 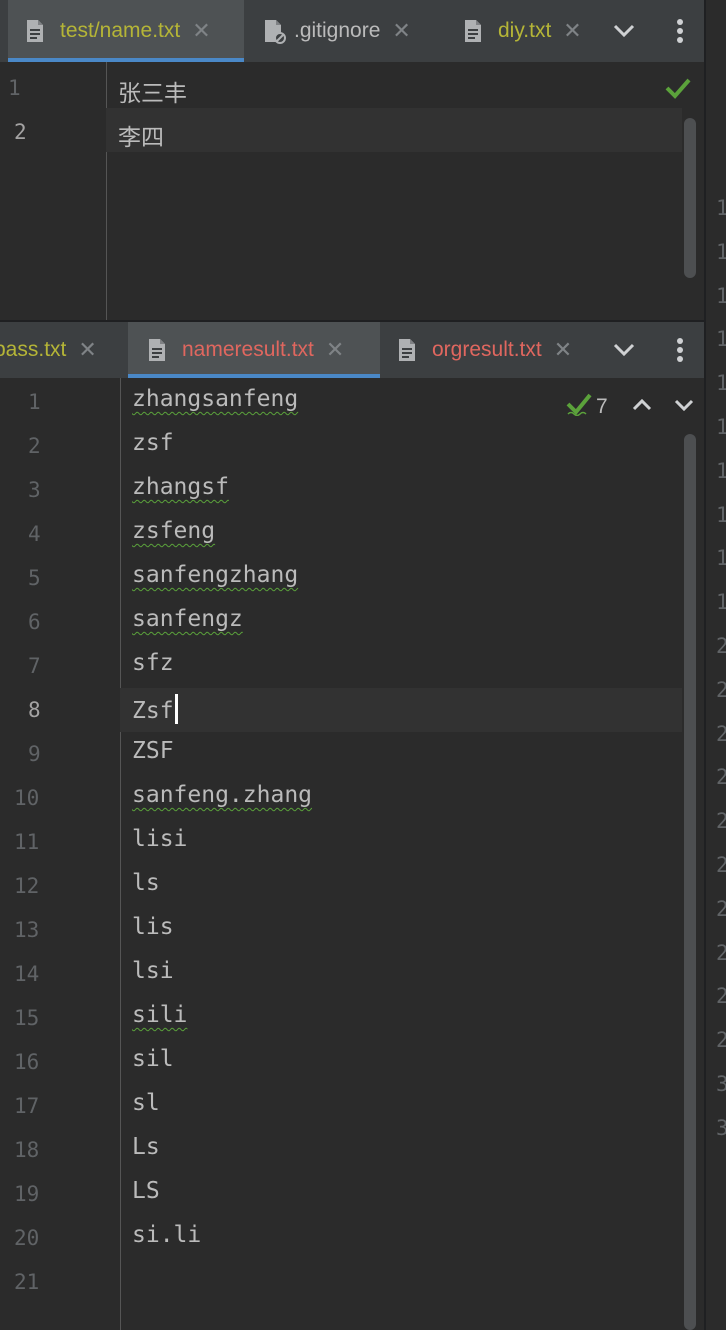 I want to click on code-line: sili, so click(x=159, y=1015).